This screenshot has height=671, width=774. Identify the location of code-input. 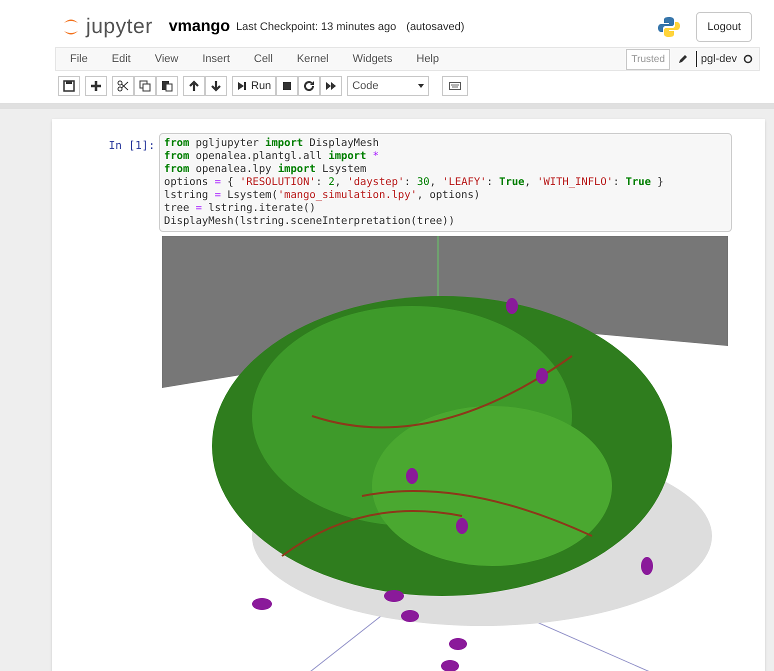
(445, 182).